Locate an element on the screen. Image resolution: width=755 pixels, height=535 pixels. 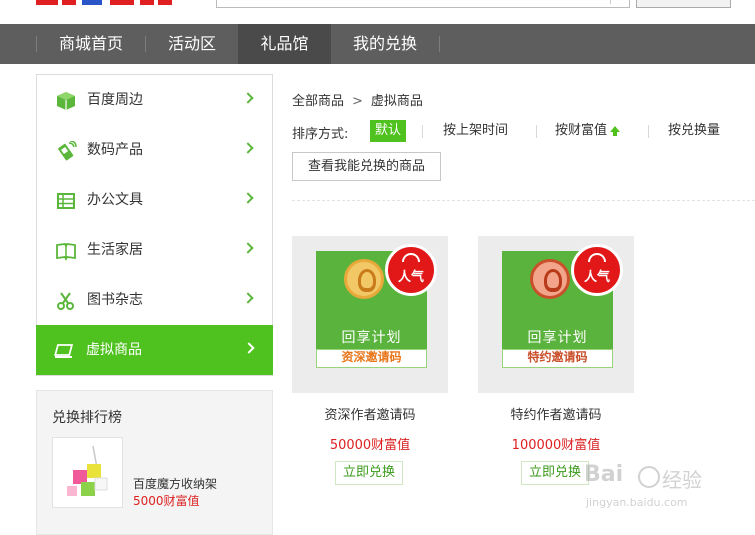
search-button is located at coordinates (683, 4).